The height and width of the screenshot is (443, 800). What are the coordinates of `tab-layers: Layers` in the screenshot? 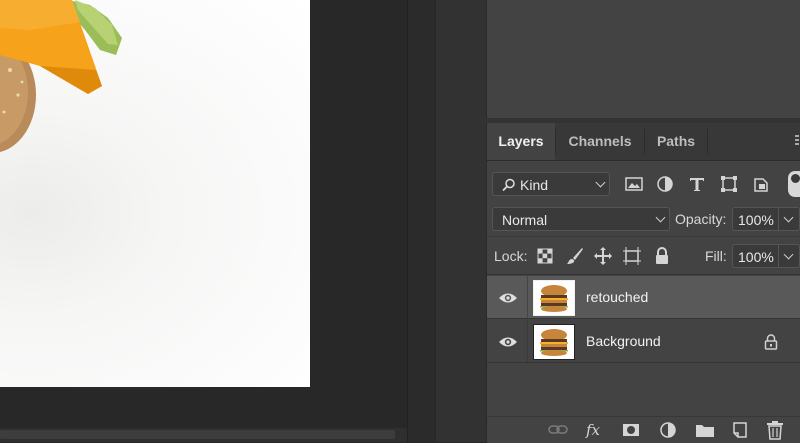 It's located at (521, 141).